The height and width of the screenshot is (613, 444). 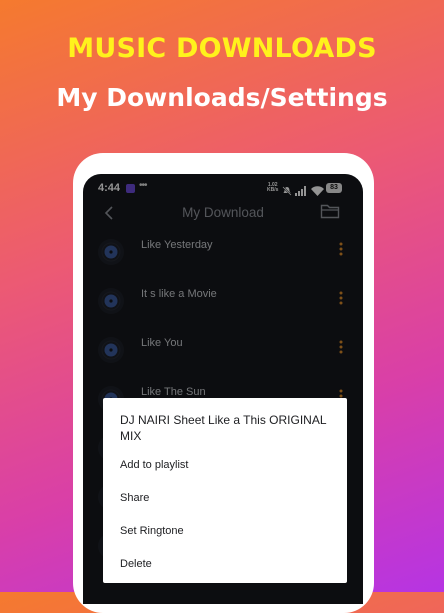 I want to click on menu-title: DJ NAIRI Sheet Like a This ORIGINAL MIX, so click(x=223, y=428).